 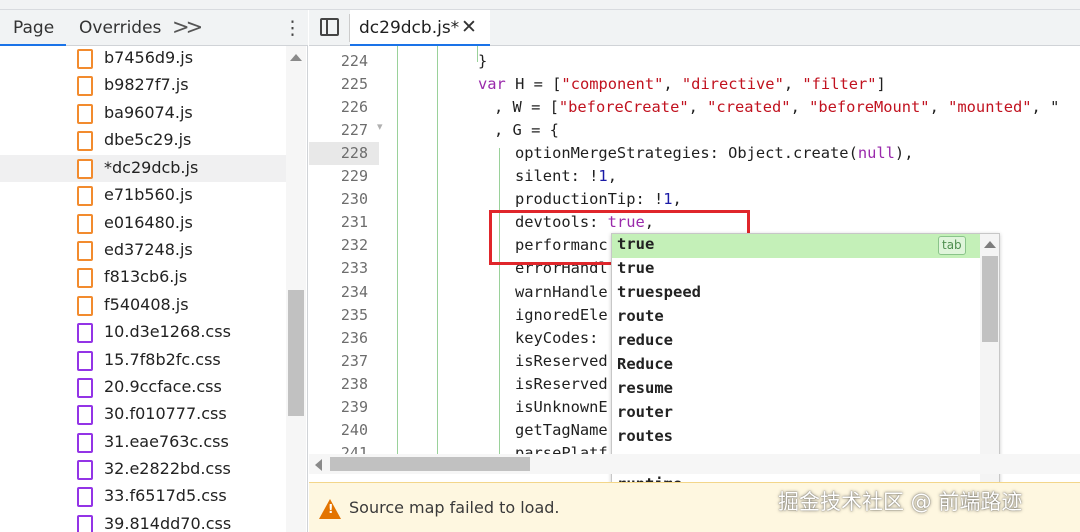 I want to click on code-line: 224}, so click(x=694, y=61).